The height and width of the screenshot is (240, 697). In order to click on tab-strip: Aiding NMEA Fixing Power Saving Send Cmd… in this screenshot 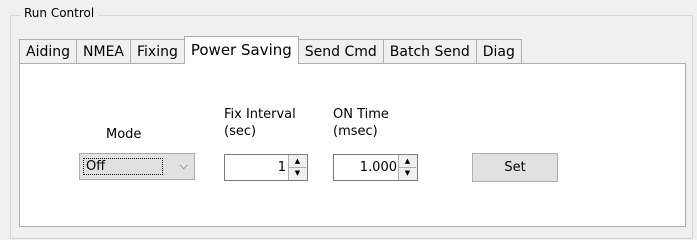, I will do `click(270, 50)`.